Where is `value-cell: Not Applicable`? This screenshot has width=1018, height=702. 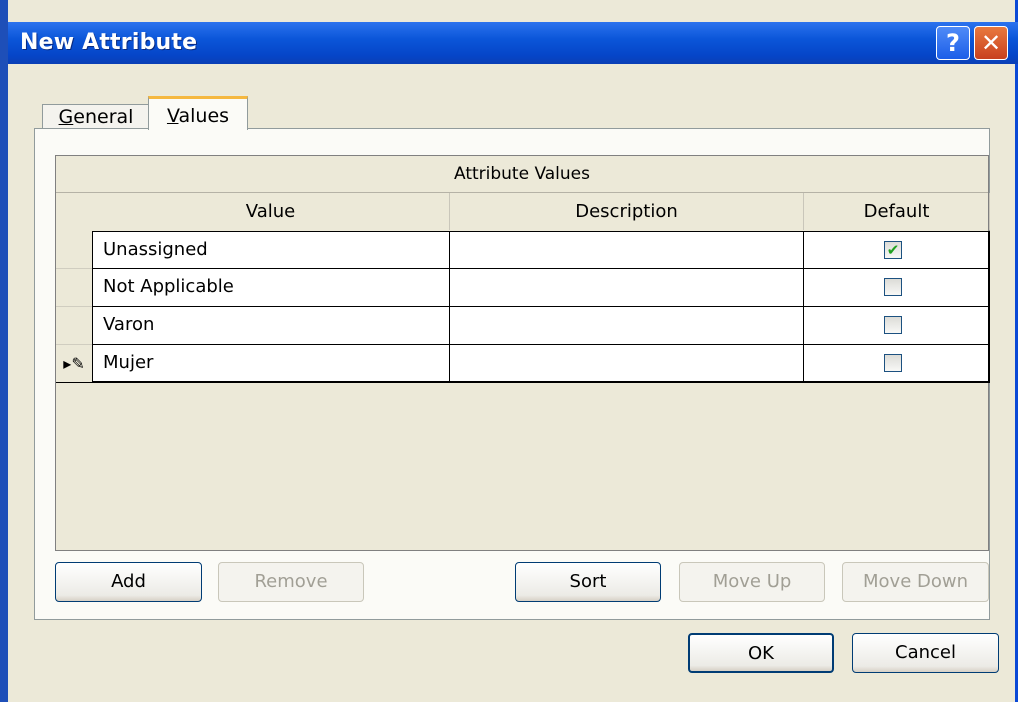 value-cell: Not Applicable is located at coordinates (271, 288).